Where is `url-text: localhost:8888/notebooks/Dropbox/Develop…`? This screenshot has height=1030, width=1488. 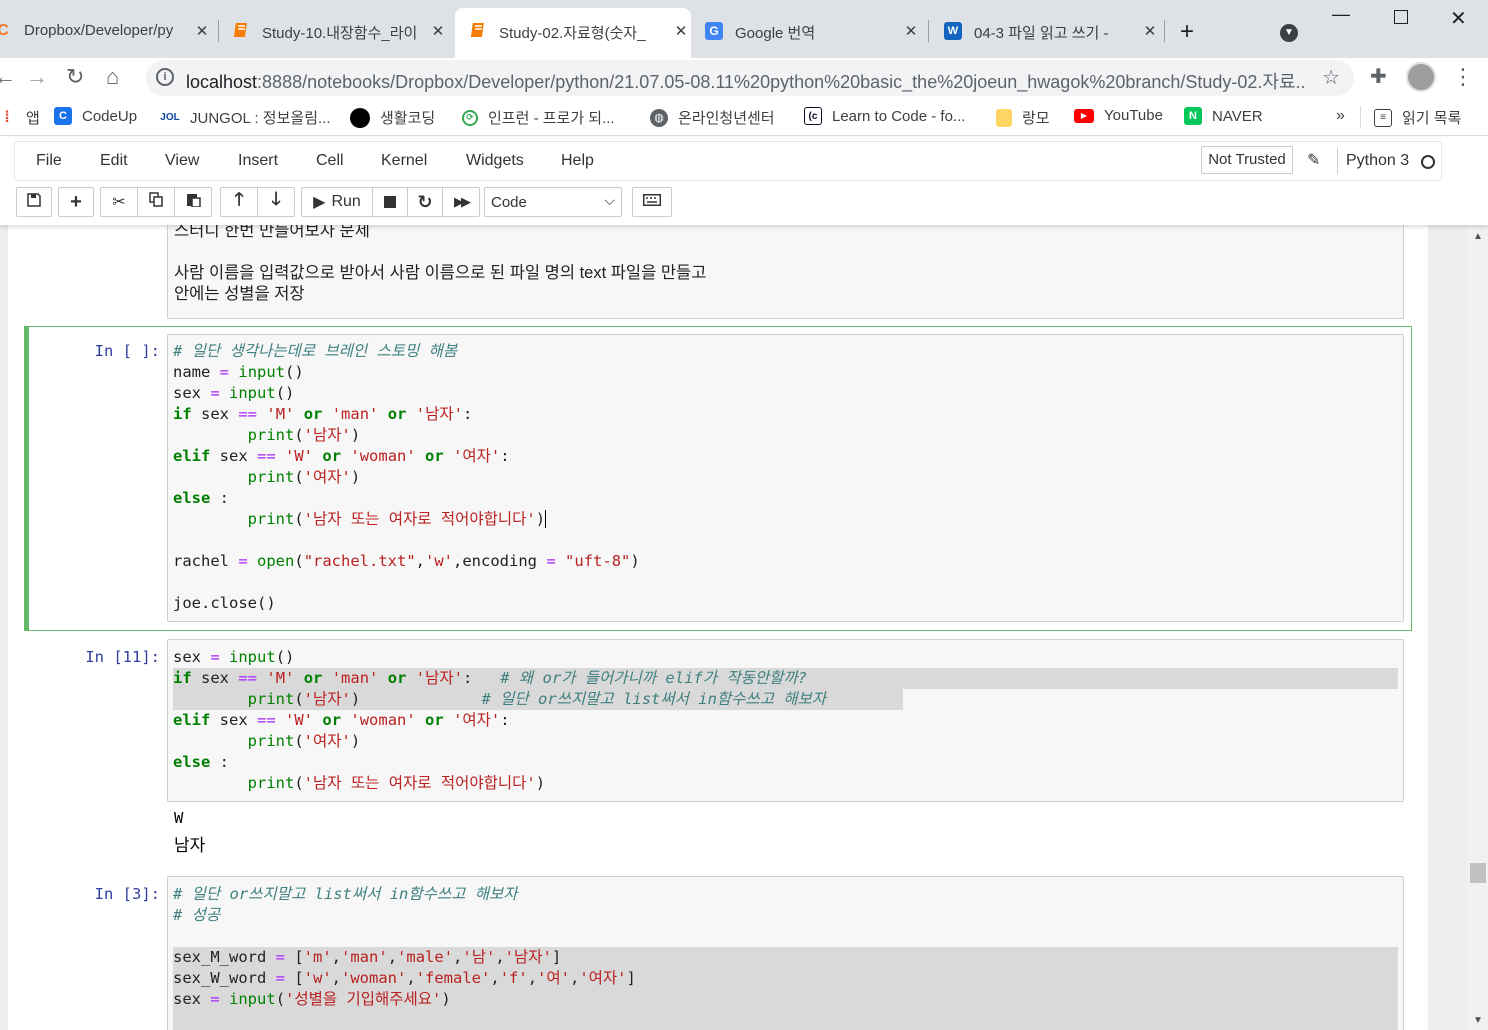
url-text: localhost:8888/notebooks/Dropbox/Develop… is located at coordinates (746, 81).